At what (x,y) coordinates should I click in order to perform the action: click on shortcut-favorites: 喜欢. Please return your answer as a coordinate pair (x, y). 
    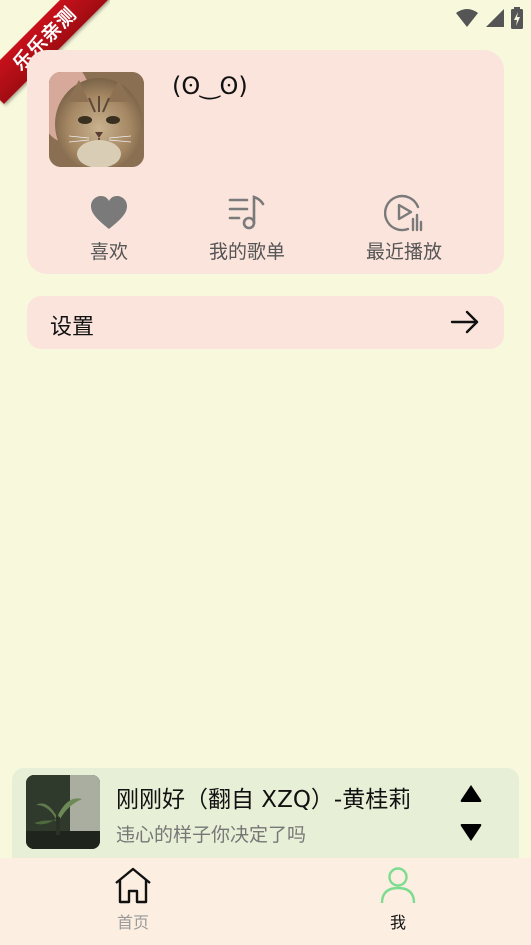
    Looking at the image, I should click on (109, 228).